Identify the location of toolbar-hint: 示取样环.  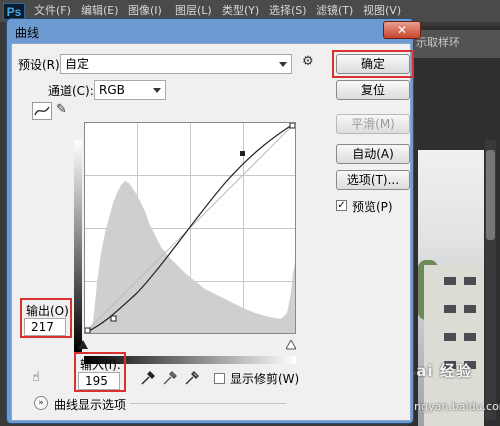
(438, 42).